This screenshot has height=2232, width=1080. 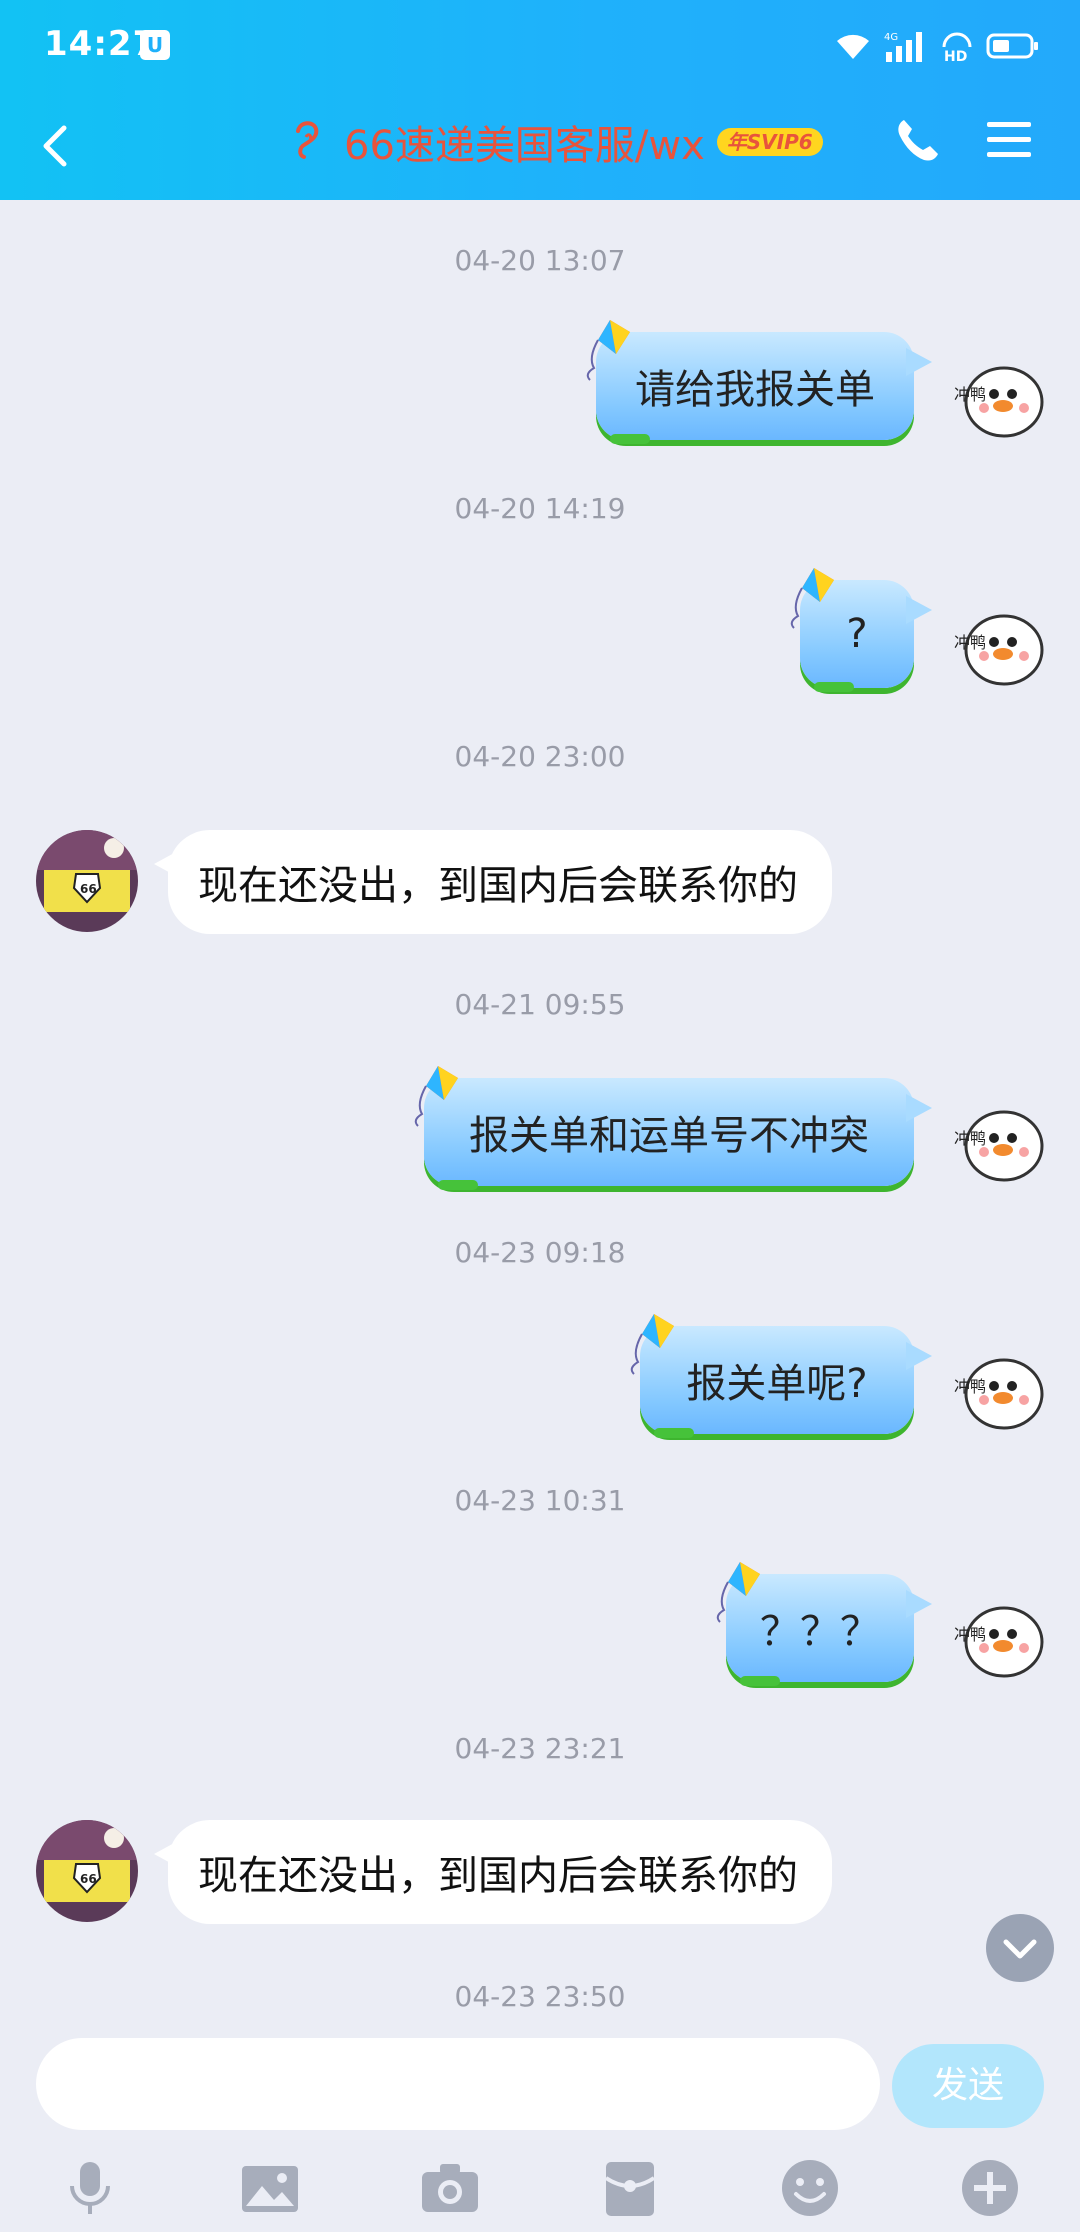 I want to click on chat-header: 14:27 U 4G HD 66速递美国客服/wx 年SVIP6, so click(x=540, y=100).